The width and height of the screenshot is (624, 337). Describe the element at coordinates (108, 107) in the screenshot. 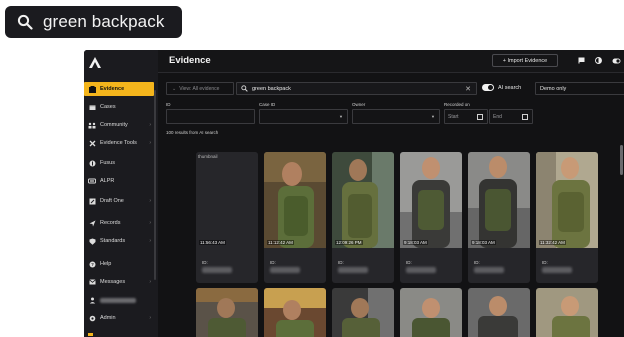

I see `sidebar-item-label: Cases` at that location.